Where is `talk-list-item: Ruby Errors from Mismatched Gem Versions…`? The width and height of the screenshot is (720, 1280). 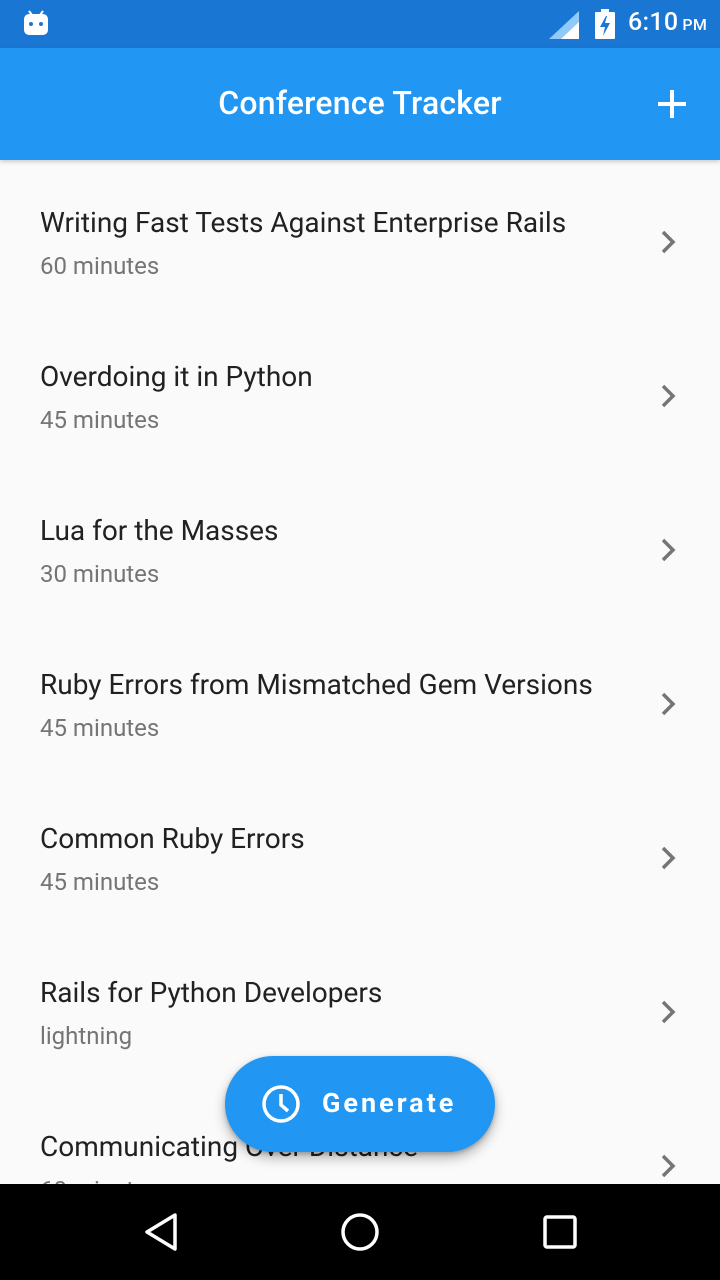
talk-list-item: Ruby Errors from Mismatched Gem Versions… is located at coordinates (360, 699).